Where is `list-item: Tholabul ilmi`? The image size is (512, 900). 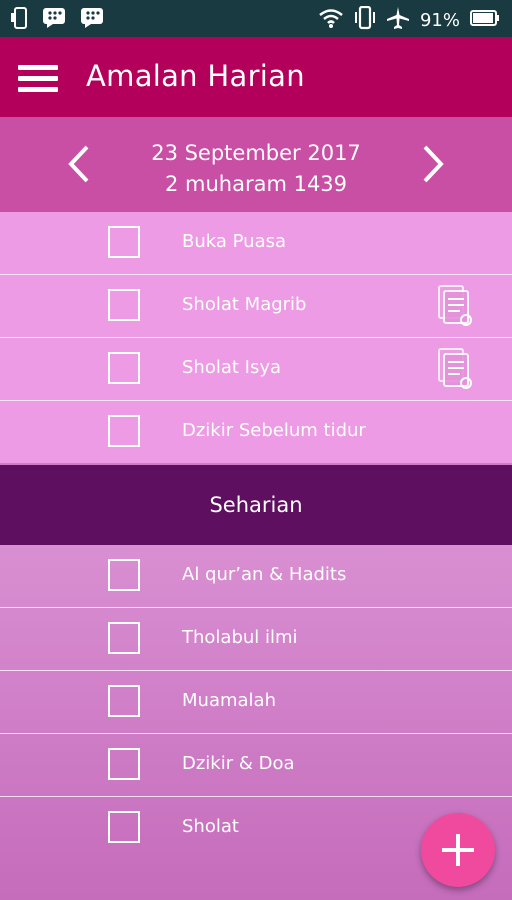
list-item: Tholabul ilmi is located at coordinates (256, 639).